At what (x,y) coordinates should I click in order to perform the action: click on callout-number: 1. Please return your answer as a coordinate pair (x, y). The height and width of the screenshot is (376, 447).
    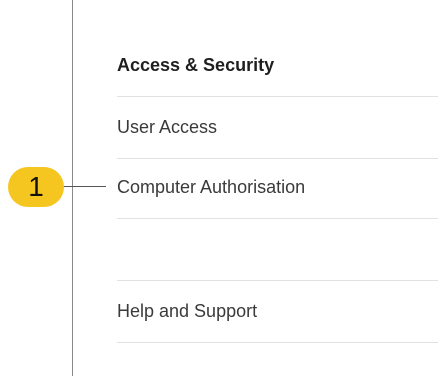
    Looking at the image, I should click on (36, 186).